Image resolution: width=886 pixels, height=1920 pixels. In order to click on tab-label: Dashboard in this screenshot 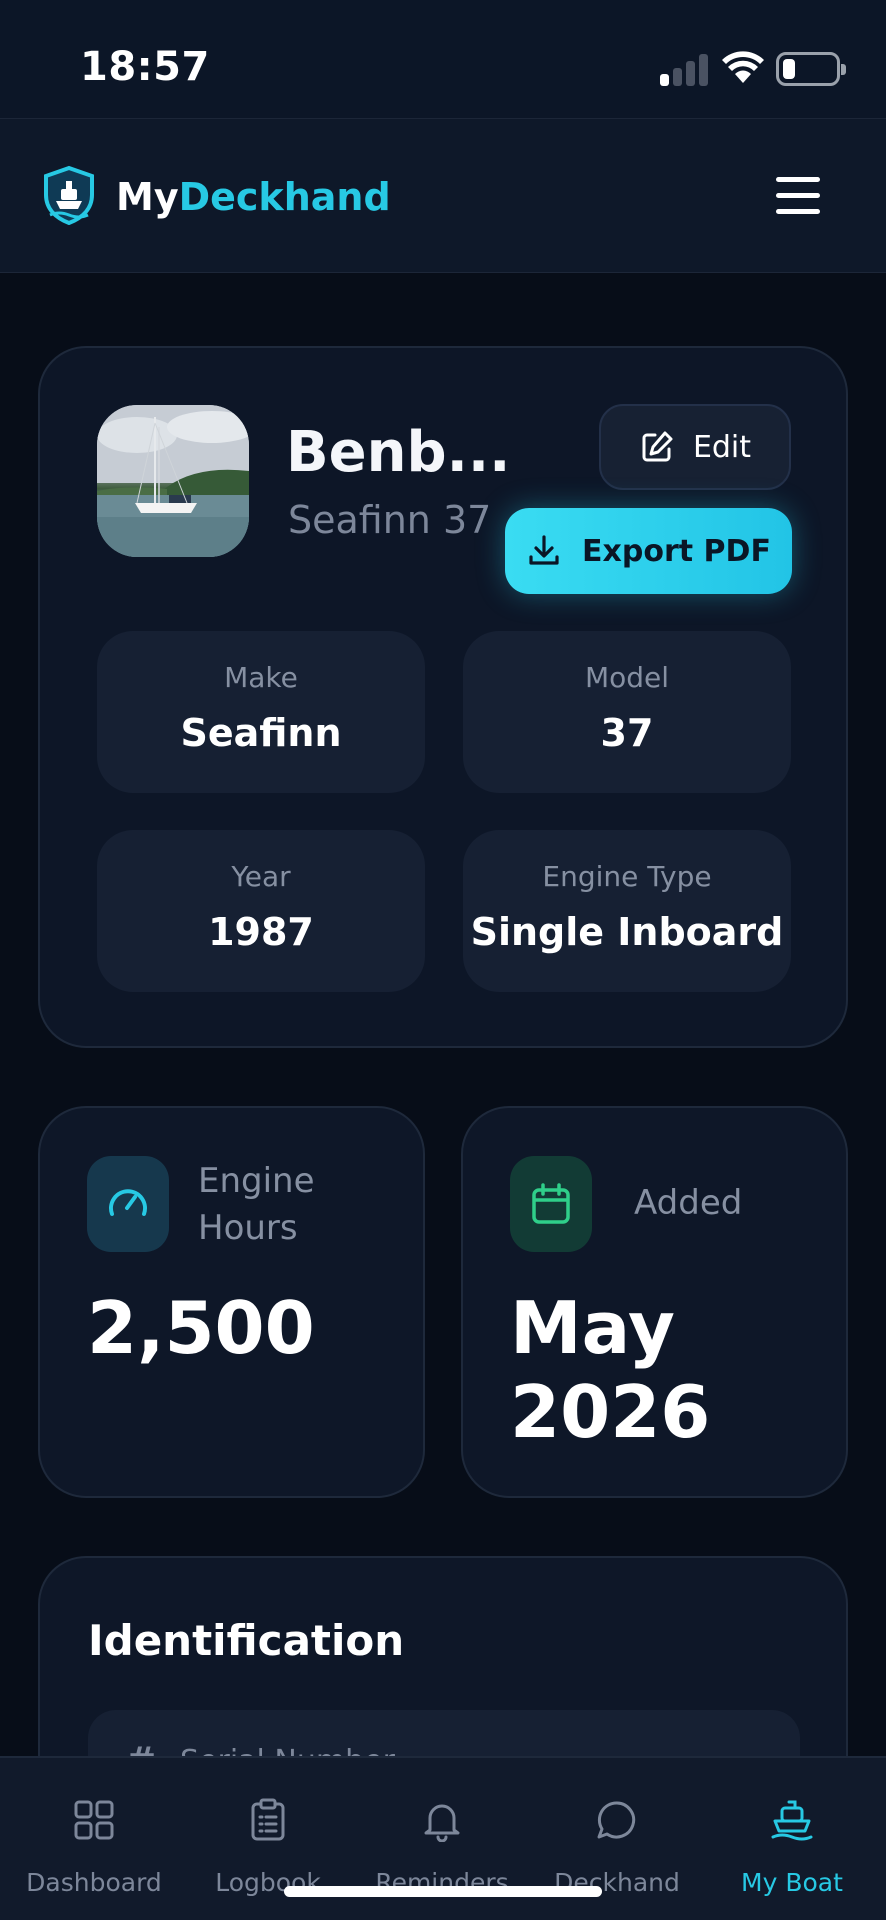, I will do `click(94, 1882)`.